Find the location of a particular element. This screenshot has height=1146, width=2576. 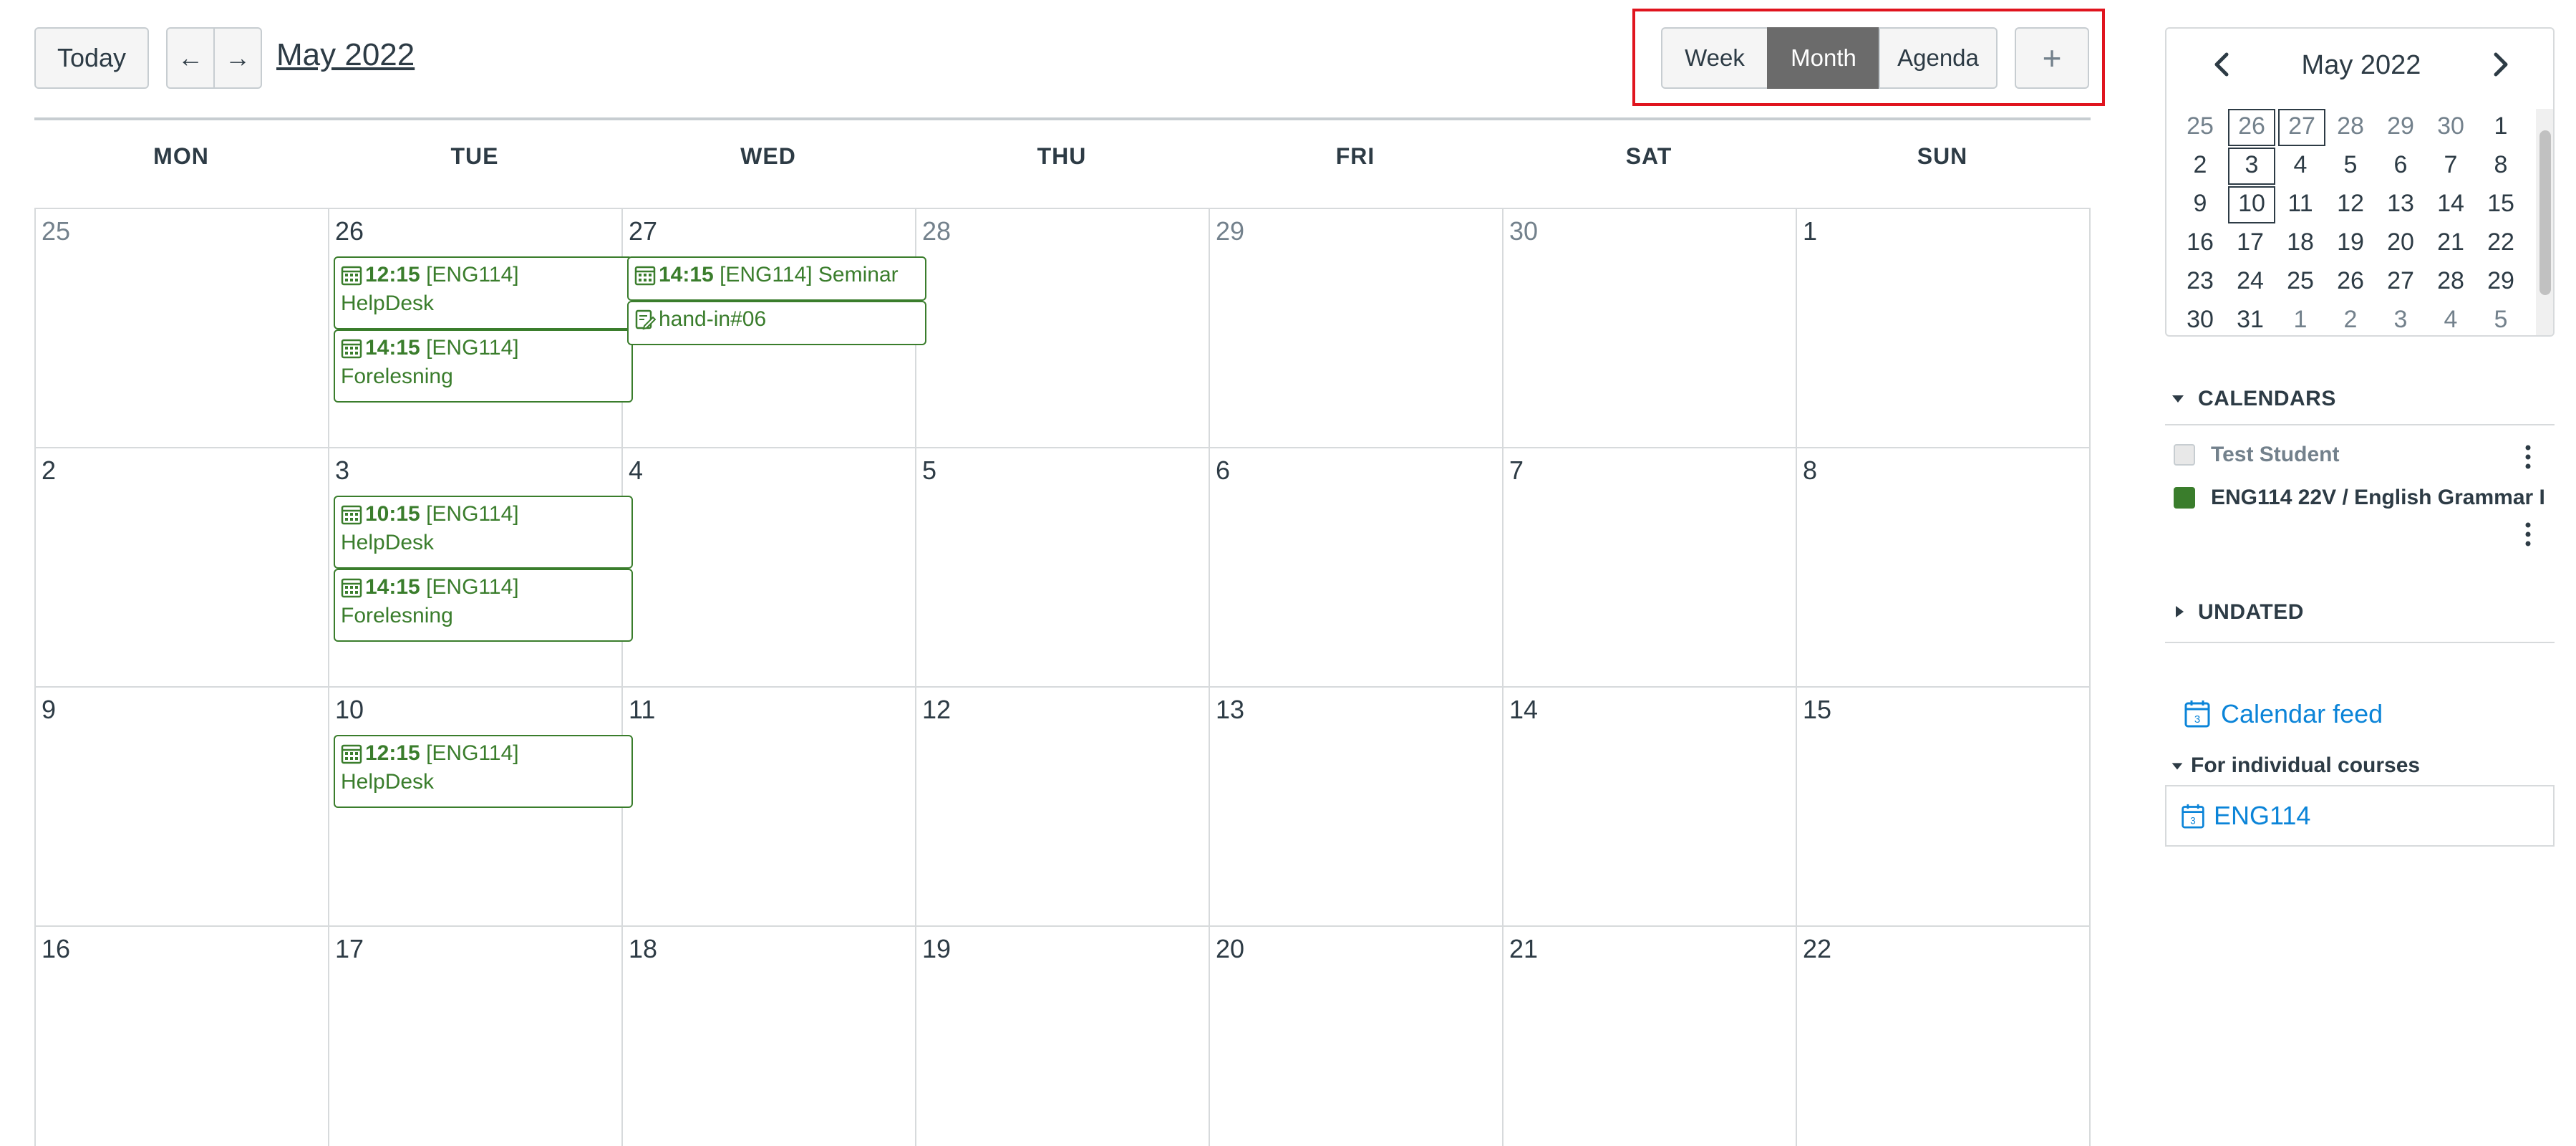

mini-calendar-day: 11 is located at coordinates (2300, 203).